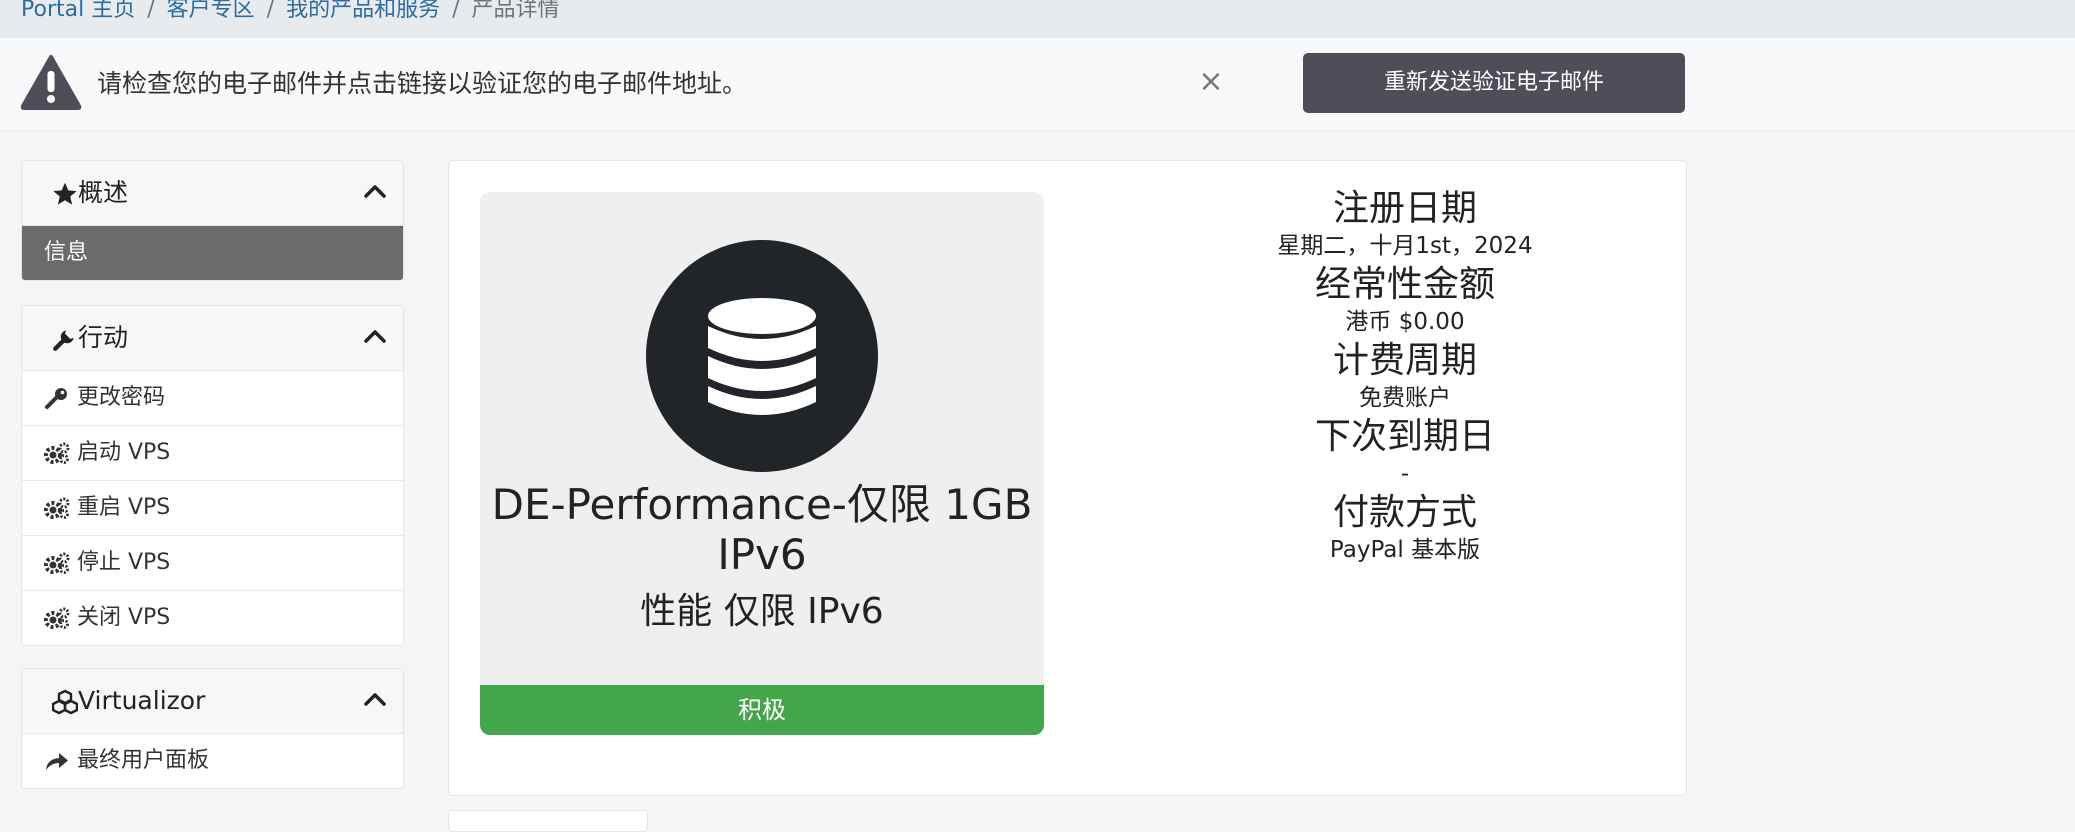 The width and height of the screenshot is (2075, 832). I want to click on recurring-amount-label: 经常性金额, so click(1404, 284).